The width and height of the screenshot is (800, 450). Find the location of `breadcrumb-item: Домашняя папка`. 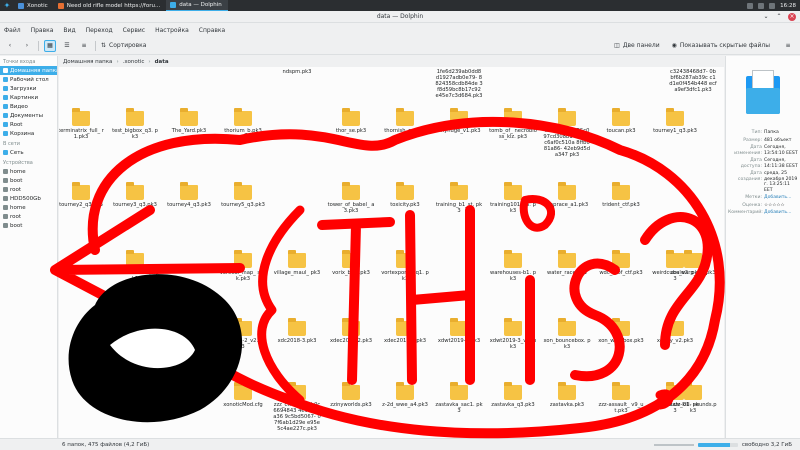

breadcrumb-item: Домашняя папка is located at coordinates (87, 62).